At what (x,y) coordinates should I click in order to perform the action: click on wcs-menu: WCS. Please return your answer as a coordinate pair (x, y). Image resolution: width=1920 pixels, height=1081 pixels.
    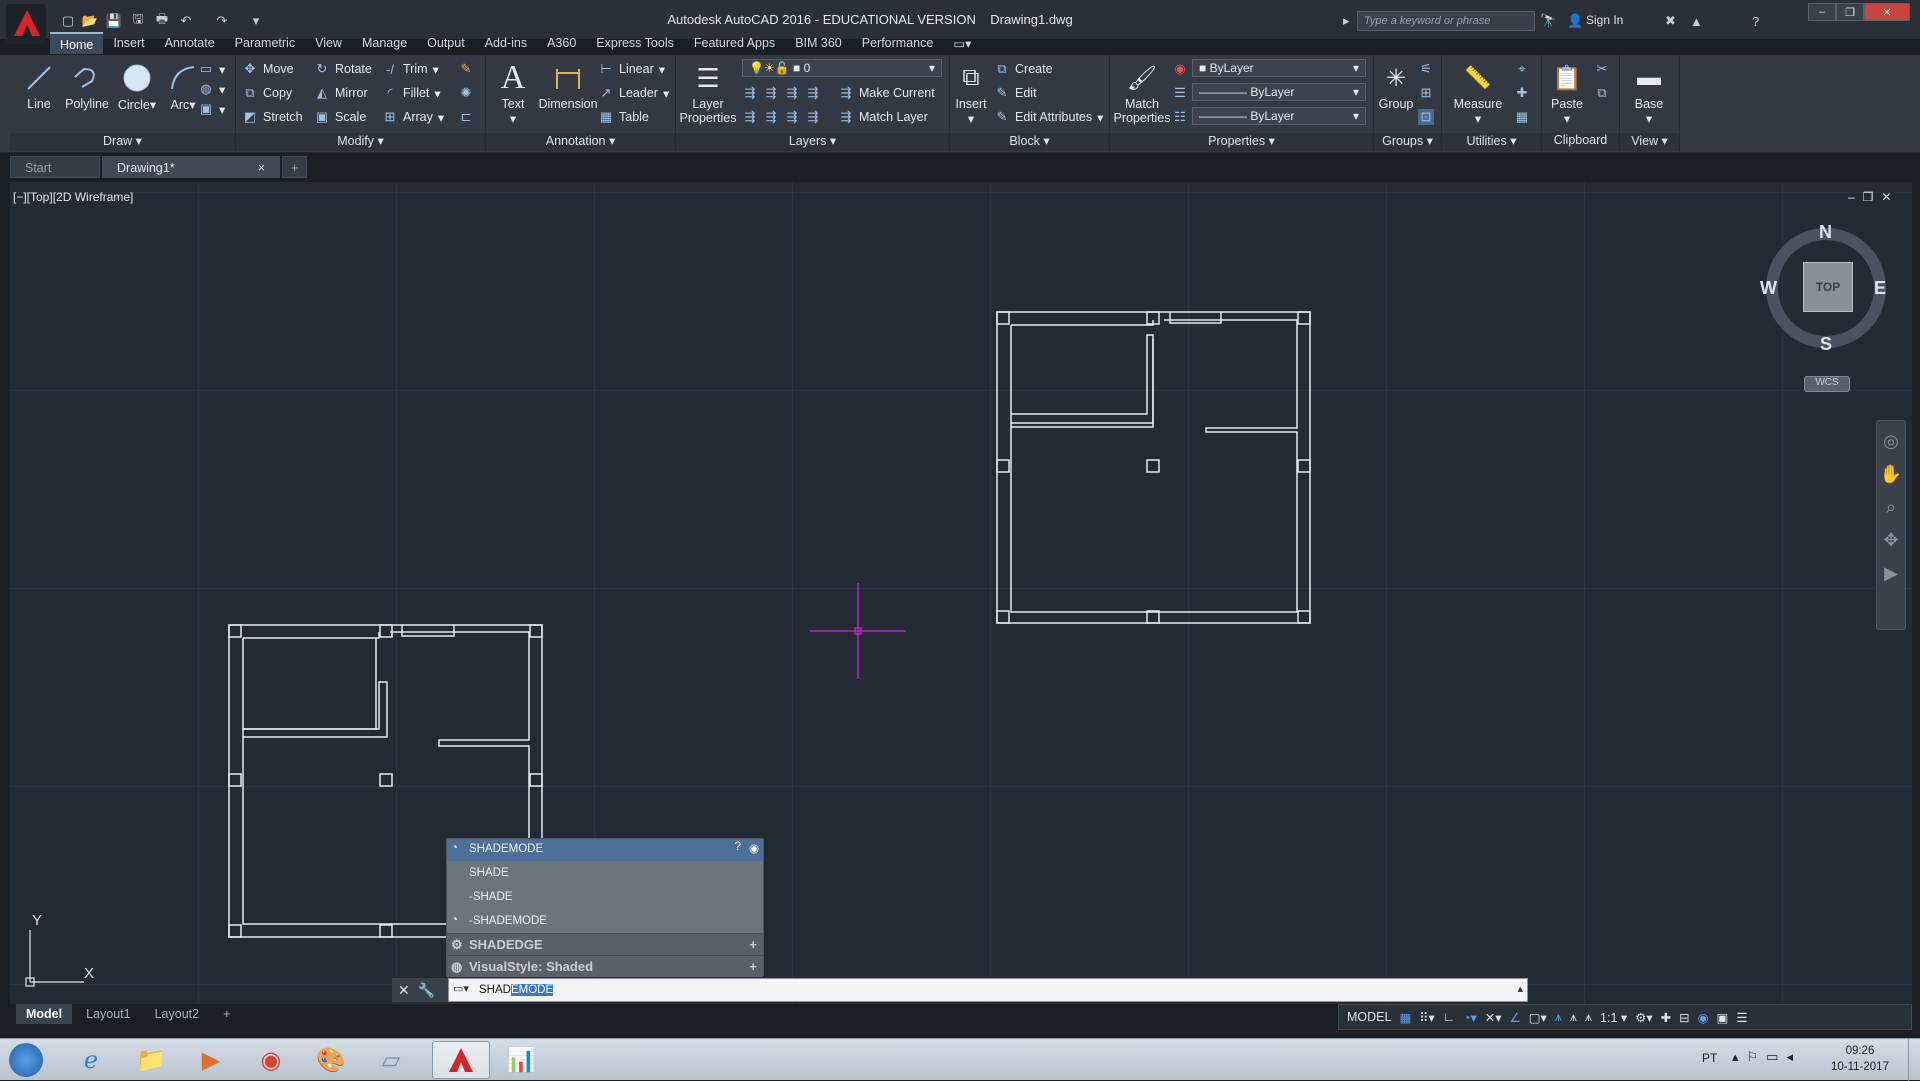
    Looking at the image, I should click on (1827, 384).